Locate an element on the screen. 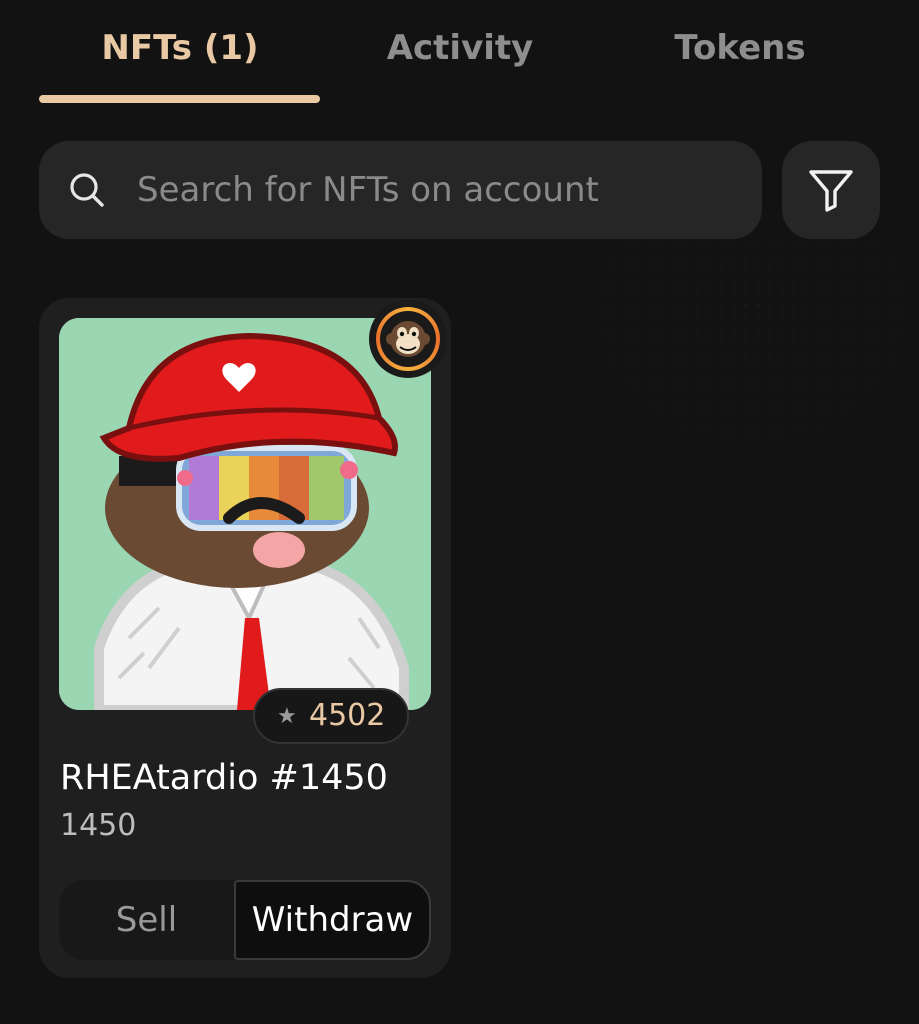 Image resolution: width=919 pixels, height=1024 pixels. star-icon: ★ is located at coordinates (287, 716).